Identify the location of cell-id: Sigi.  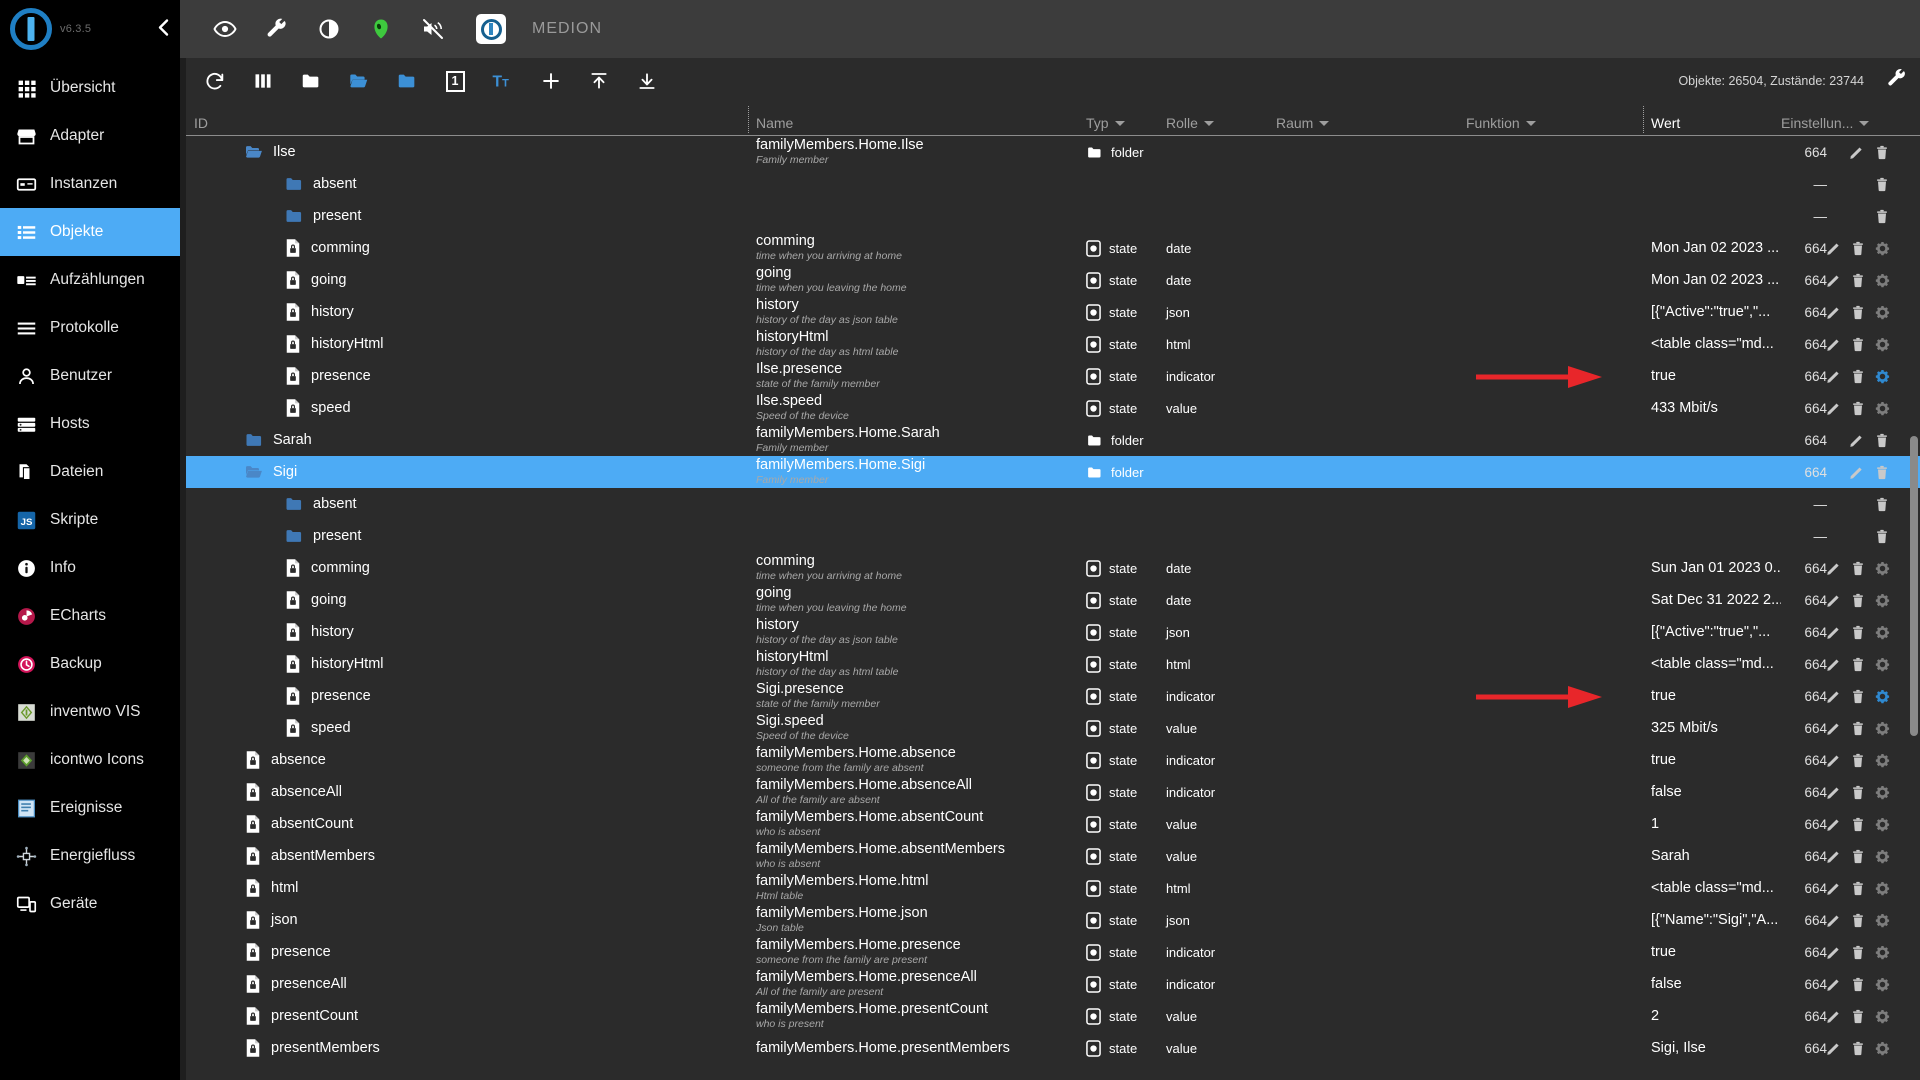
(471, 472).